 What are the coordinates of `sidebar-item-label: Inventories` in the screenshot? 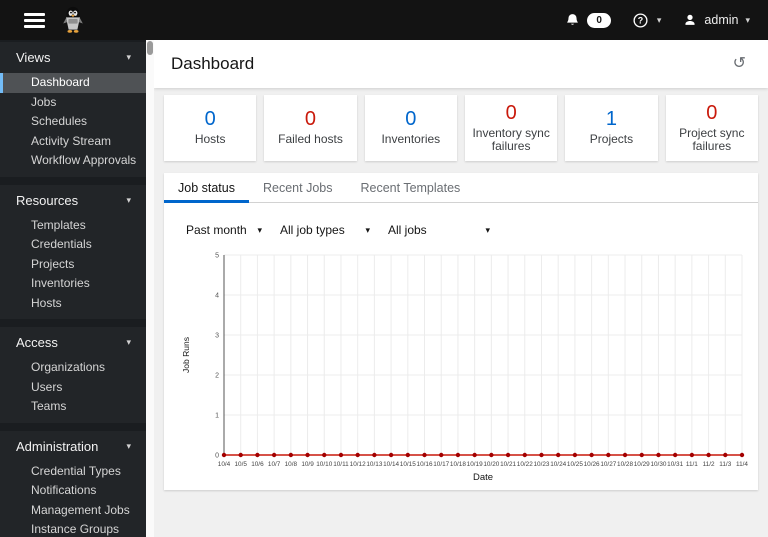 It's located at (60, 283).